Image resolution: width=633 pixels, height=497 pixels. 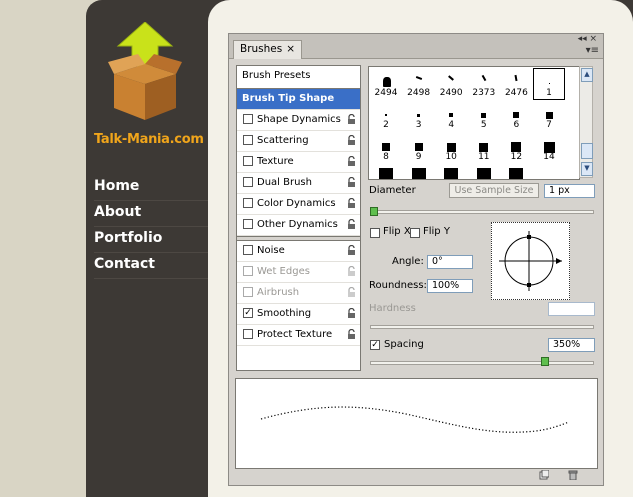 I want to click on angle-field: 0°, so click(x=450, y=262).